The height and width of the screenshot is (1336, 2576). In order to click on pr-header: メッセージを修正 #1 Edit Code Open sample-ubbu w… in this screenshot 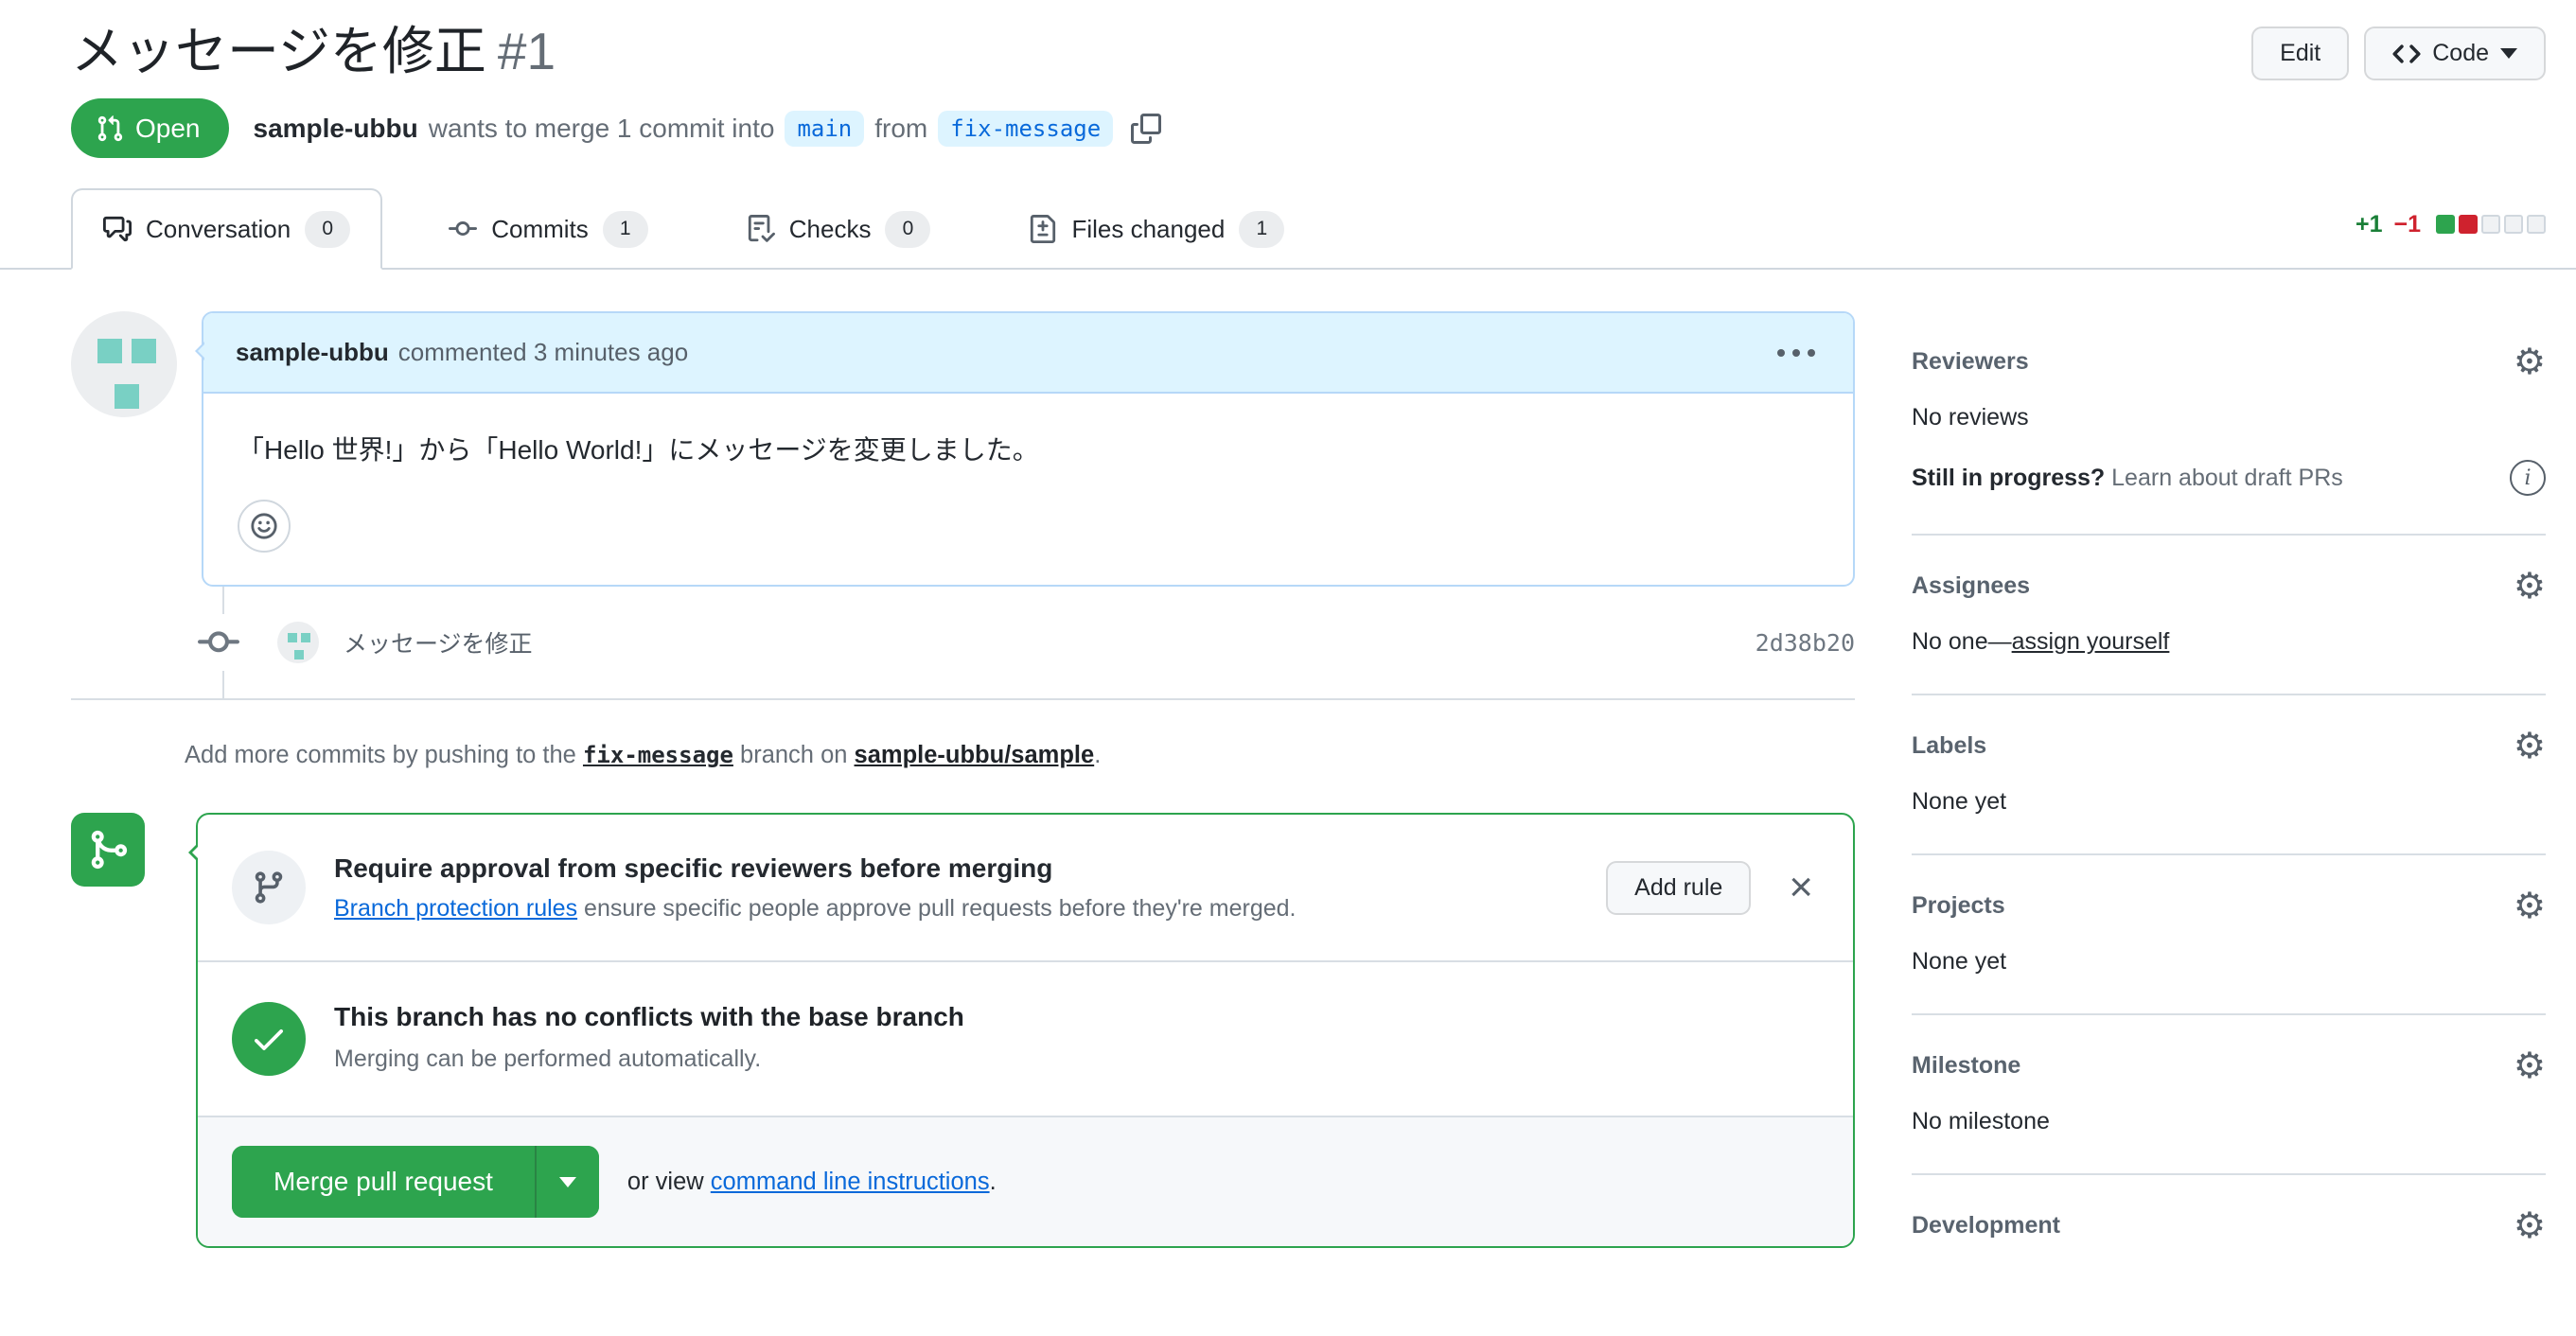, I will do `click(1288, 79)`.